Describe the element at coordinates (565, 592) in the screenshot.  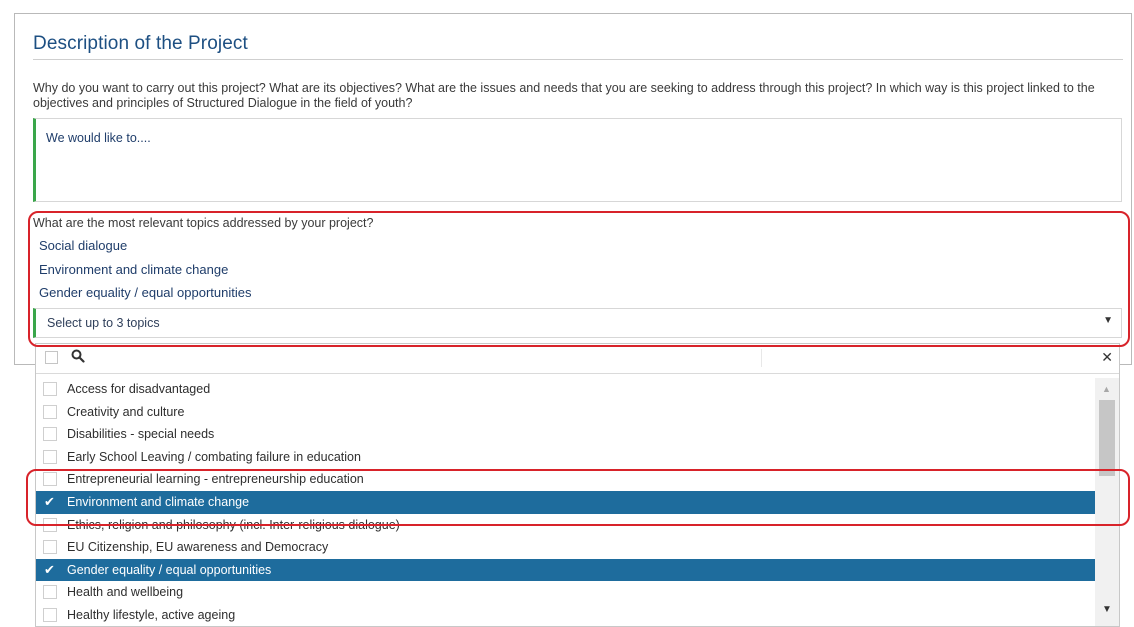
I see `topic-option: Health and wellbeing` at that location.